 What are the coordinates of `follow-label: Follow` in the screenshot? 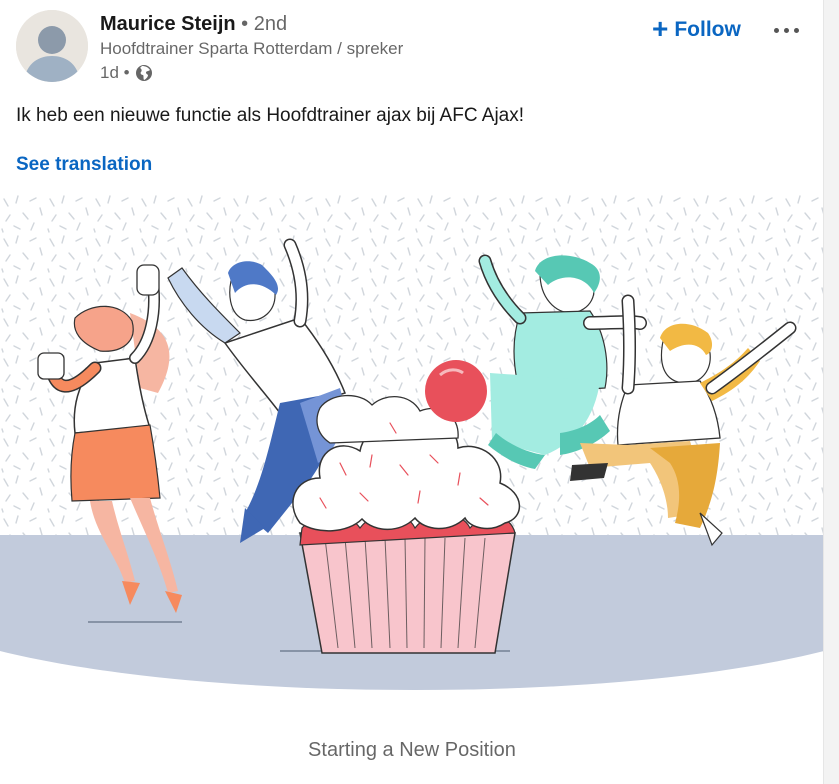 It's located at (707, 29).